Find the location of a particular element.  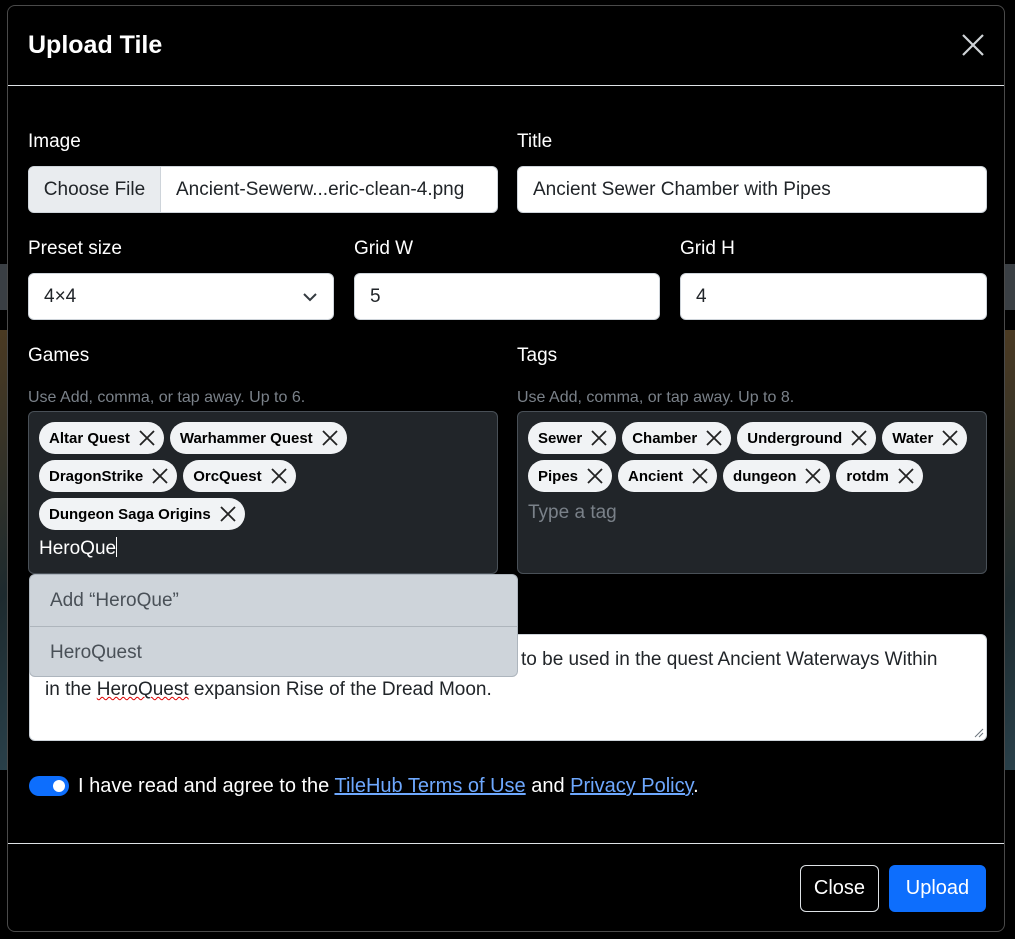

modal-header: Upload Tile is located at coordinates (506, 46).